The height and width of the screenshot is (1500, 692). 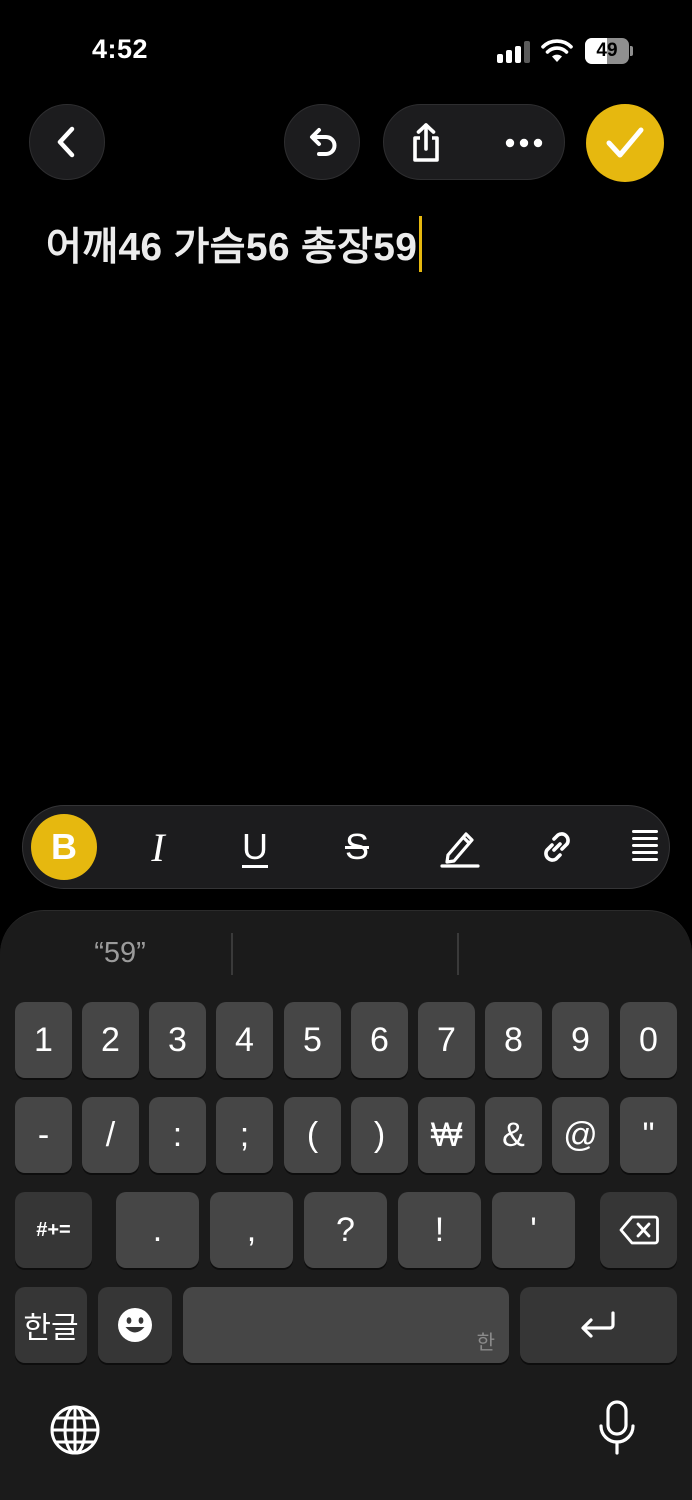 What do you see at coordinates (513, 1135) in the screenshot?
I see `key-ampersand: &` at bounding box center [513, 1135].